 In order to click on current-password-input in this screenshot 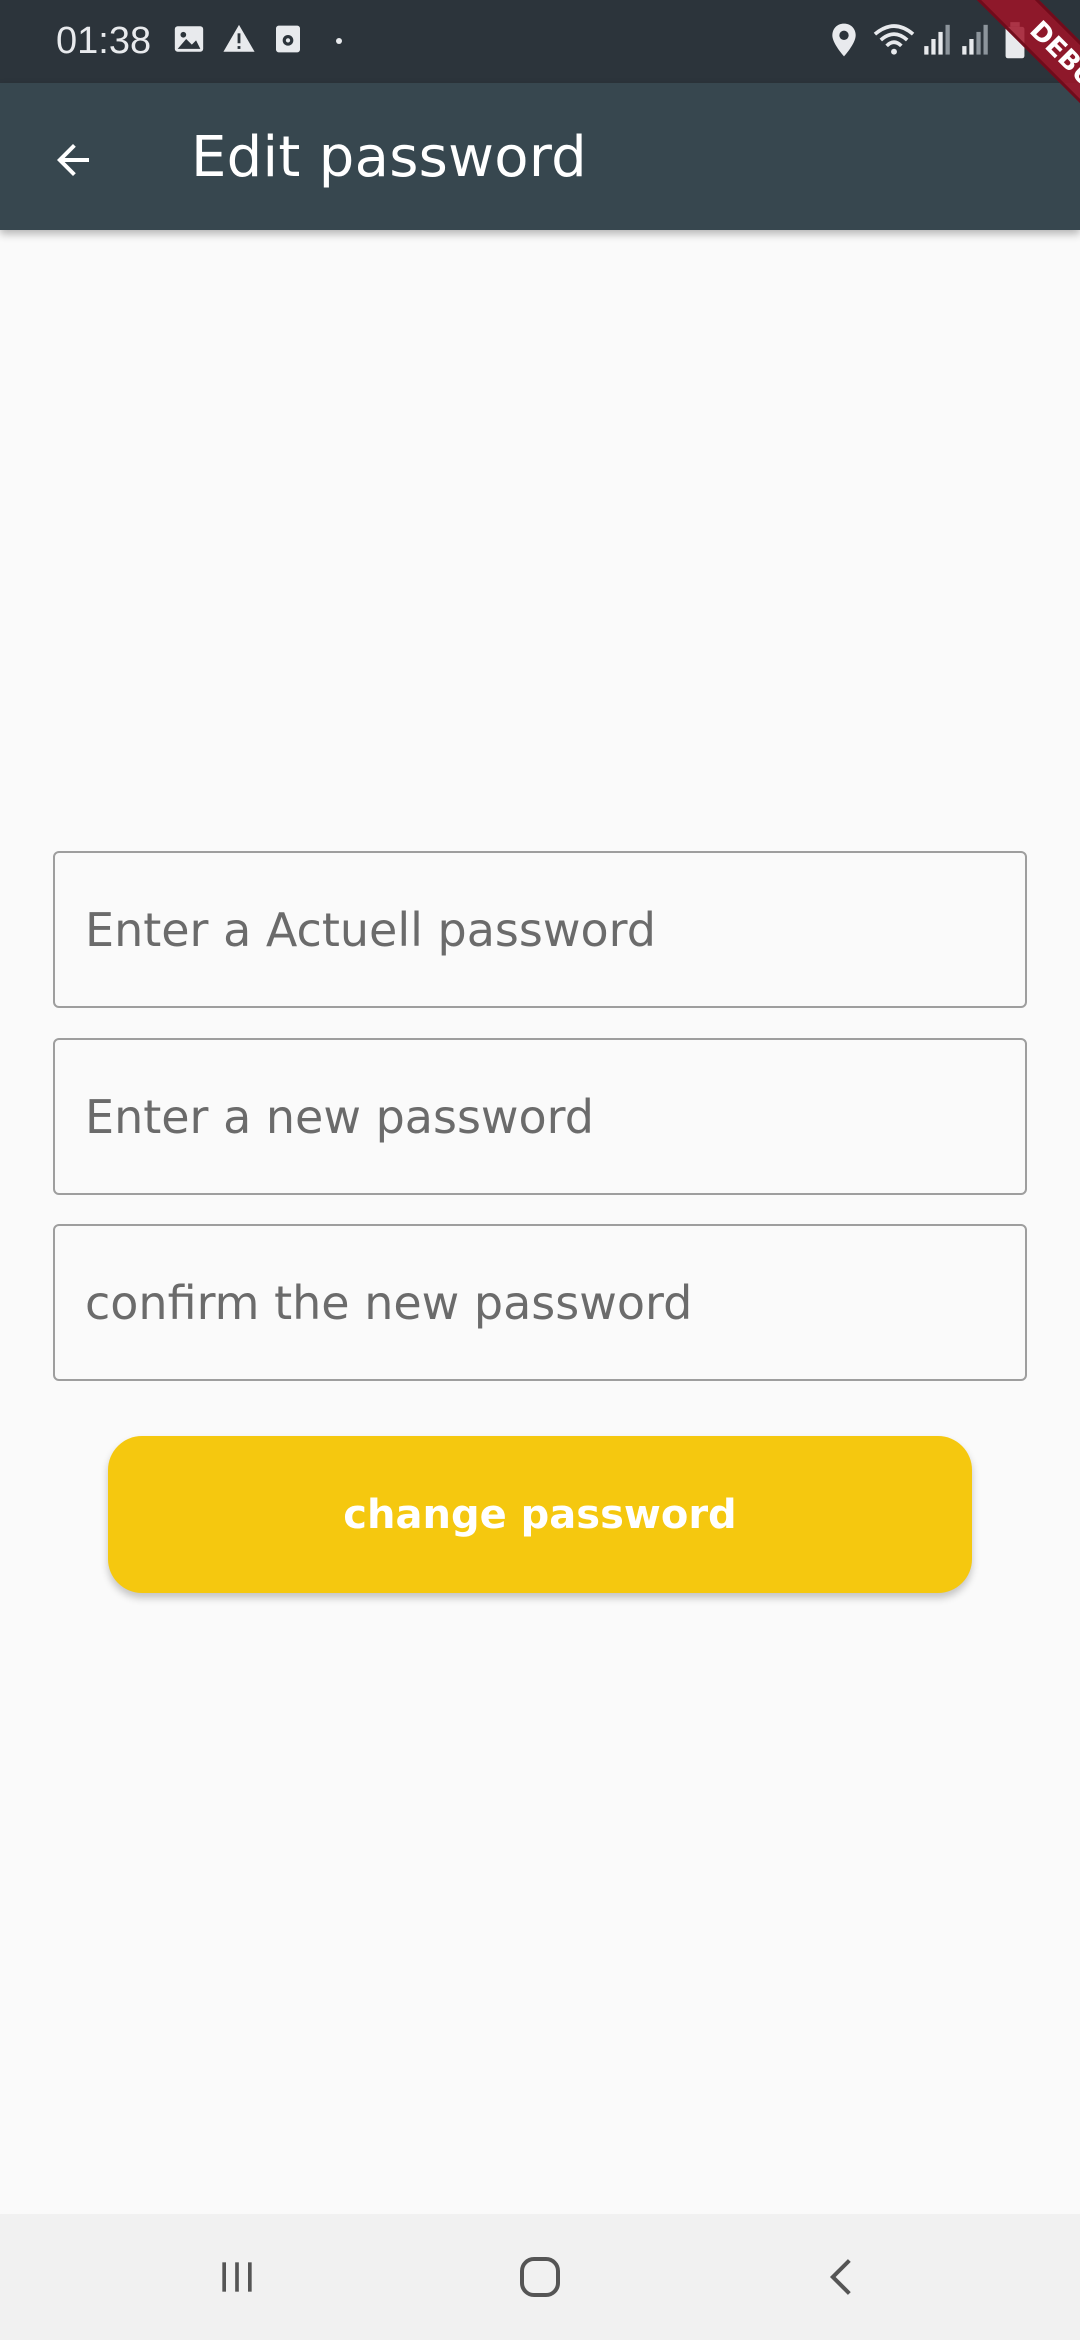, I will do `click(540, 929)`.